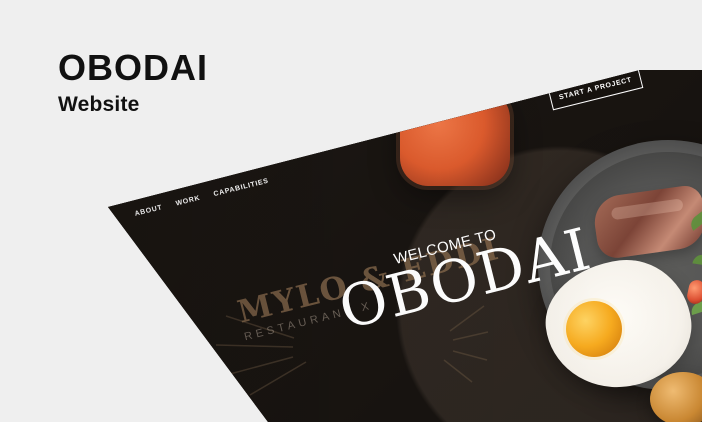 The height and width of the screenshot is (422, 702). Describe the element at coordinates (133, 67) in the screenshot. I see `brand-title: OBODAI` at that location.